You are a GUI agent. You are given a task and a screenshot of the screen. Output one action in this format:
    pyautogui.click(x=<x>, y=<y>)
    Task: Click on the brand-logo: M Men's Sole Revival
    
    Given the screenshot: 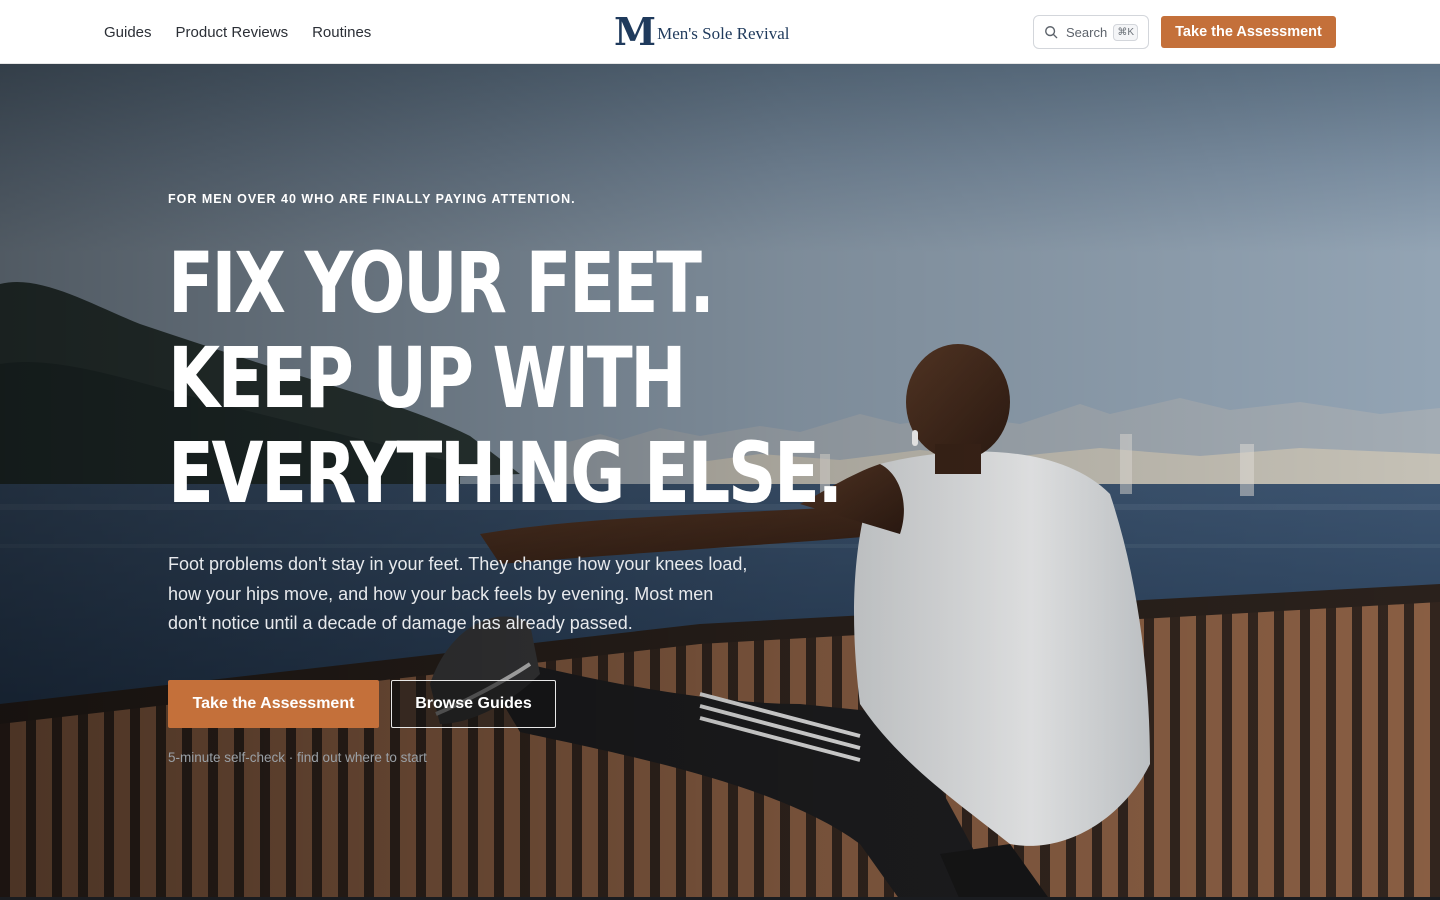 What is the action you would take?
    pyautogui.click(x=702, y=31)
    